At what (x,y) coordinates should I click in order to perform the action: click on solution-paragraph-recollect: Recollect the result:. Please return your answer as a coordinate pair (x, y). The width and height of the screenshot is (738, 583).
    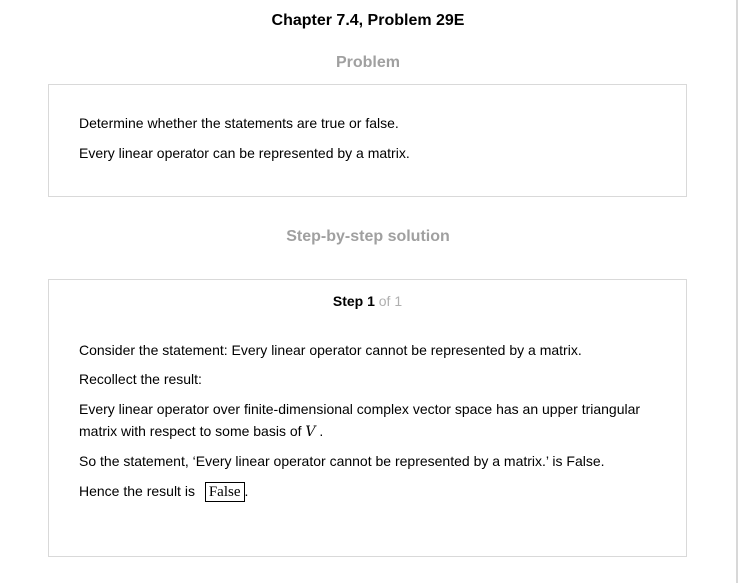
    Looking at the image, I should click on (140, 379).